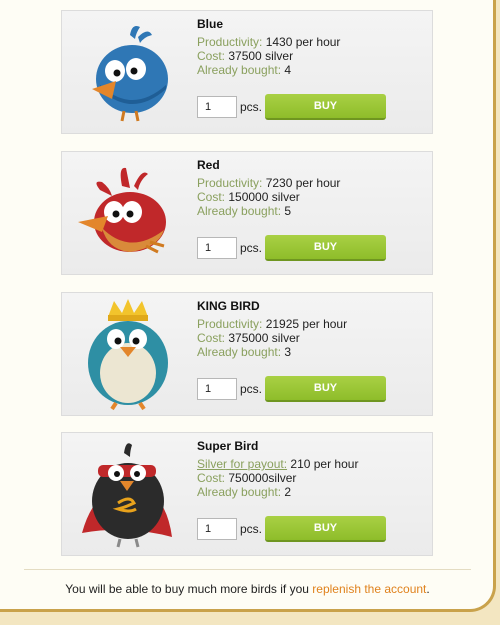 This screenshot has width=500, height=625. What do you see at coordinates (242, 464) in the screenshot?
I see `payout-label-link: Silver for payout:` at bounding box center [242, 464].